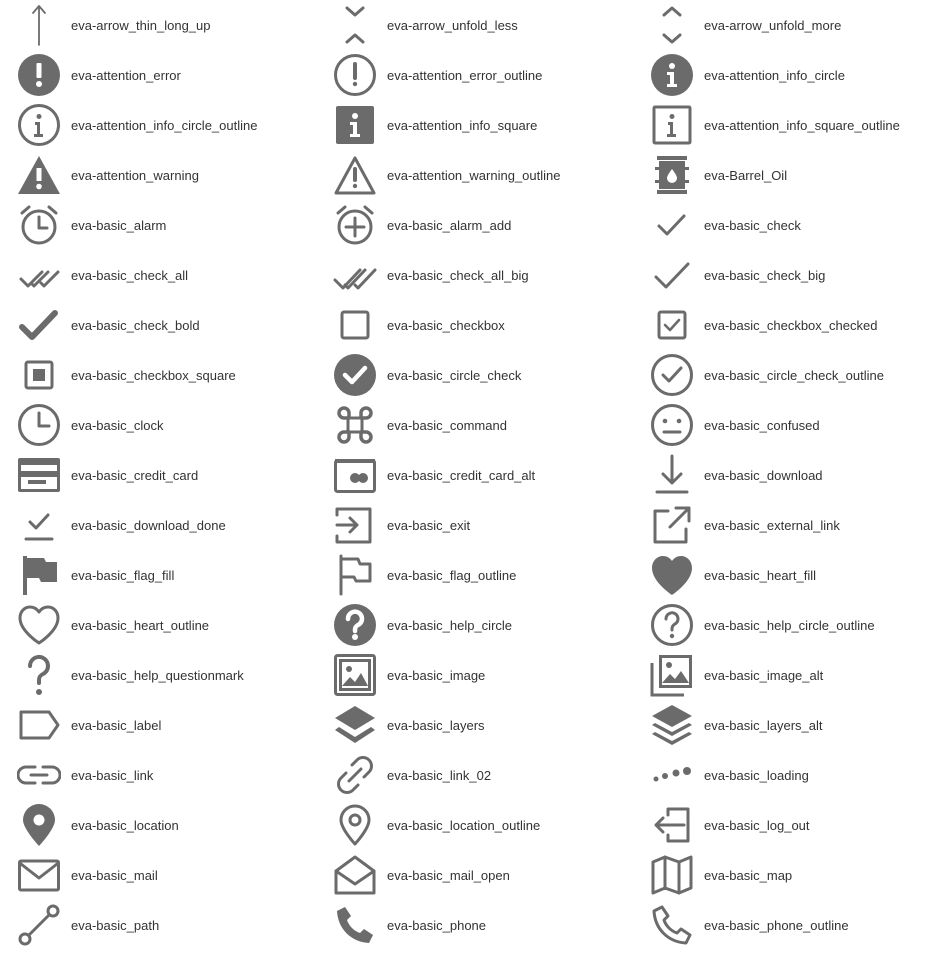 The height and width of the screenshot is (961, 938). Describe the element at coordinates (355, 125) in the screenshot. I see `attention-info-square-icon` at that location.